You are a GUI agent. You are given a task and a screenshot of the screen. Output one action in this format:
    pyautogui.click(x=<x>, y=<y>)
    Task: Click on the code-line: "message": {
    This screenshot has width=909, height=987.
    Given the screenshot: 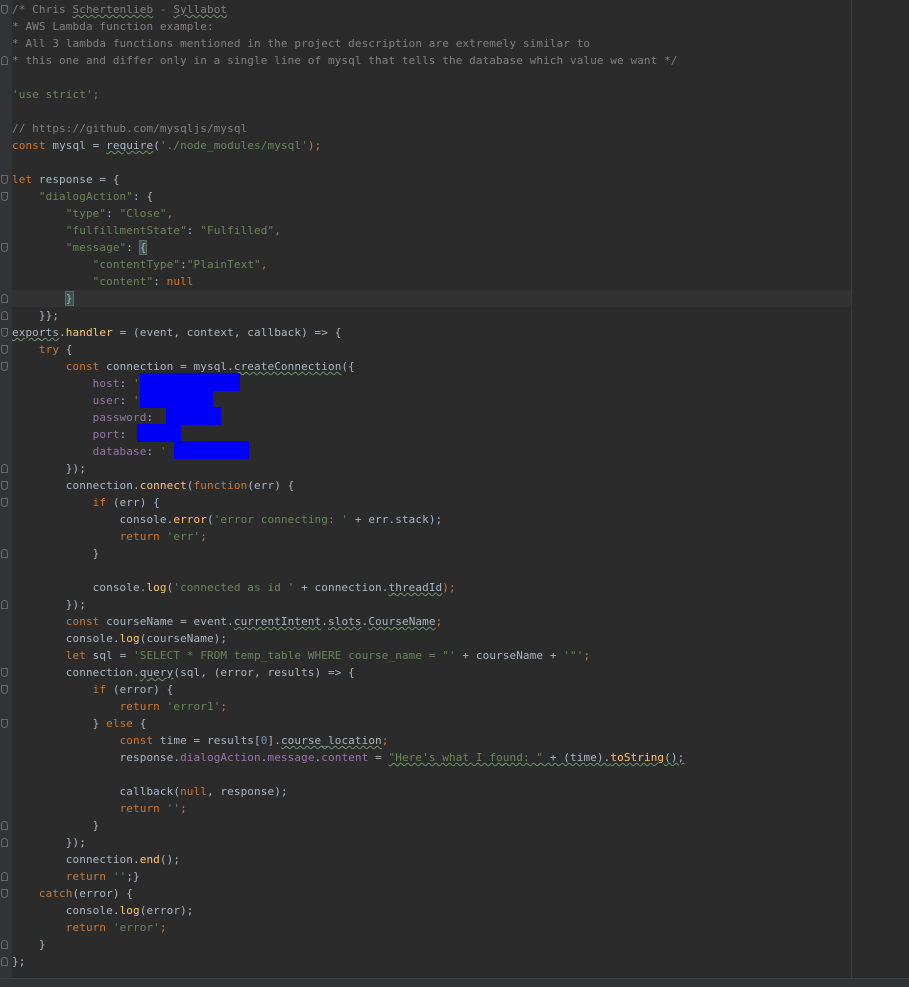 What is the action you would take?
    pyautogui.click(x=426, y=247)
    